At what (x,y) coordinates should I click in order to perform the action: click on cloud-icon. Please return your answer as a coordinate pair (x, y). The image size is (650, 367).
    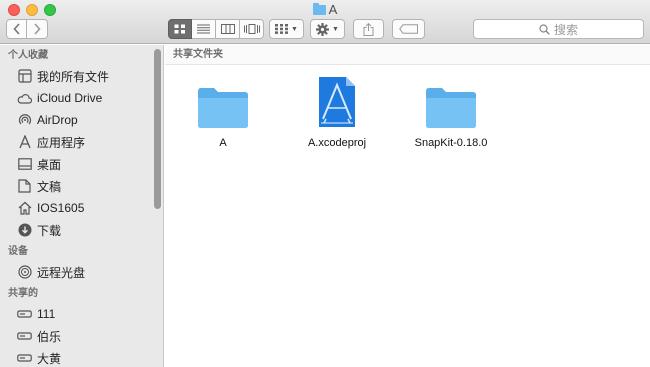
    Looking at the image, I should click on (24, 98).